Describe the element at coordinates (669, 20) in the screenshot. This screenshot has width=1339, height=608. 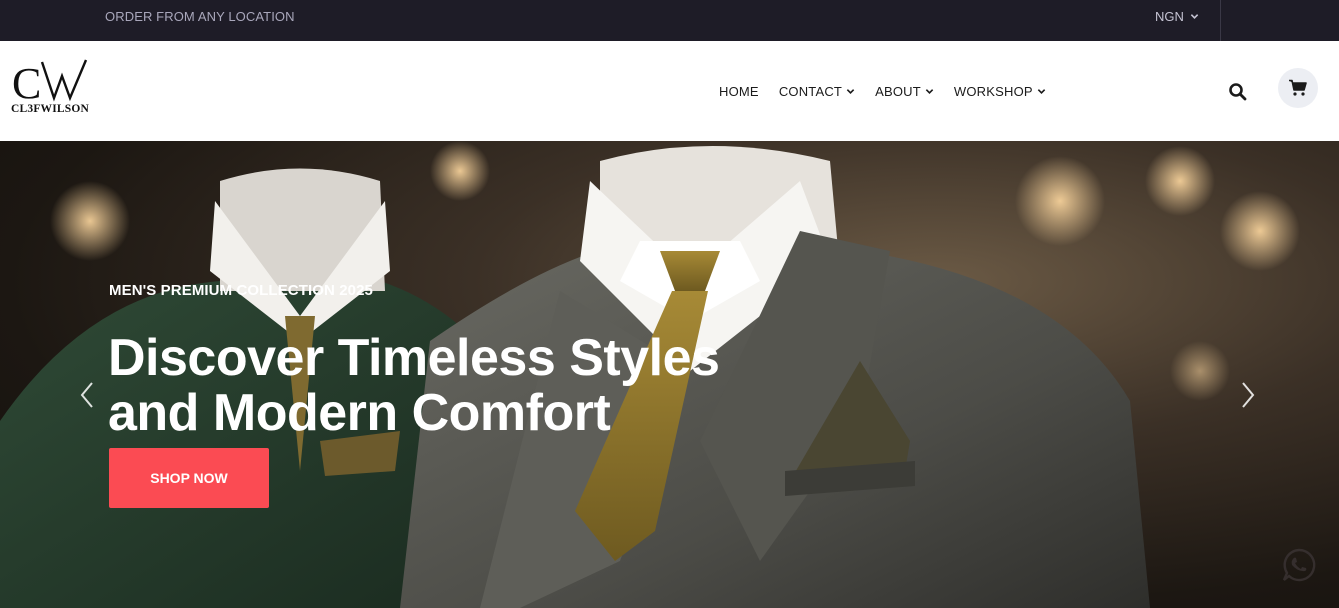
I see `top-bar: ORDER FROM ANY LOCATION NGN` at that location.